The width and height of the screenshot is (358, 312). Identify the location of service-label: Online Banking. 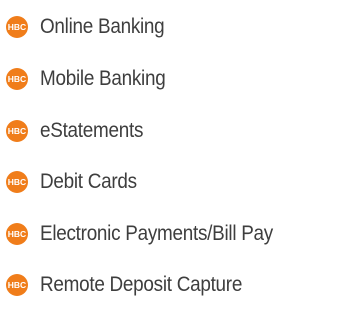
(102, 26).